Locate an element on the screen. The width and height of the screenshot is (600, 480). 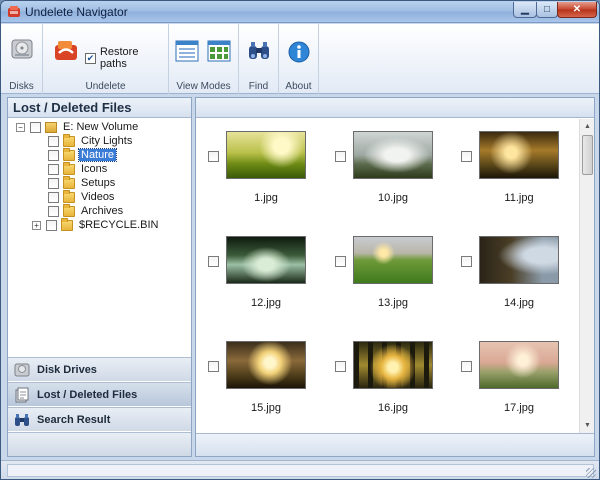
nav-disk-drives: Disk Drives is located at coordinates (99, 369).